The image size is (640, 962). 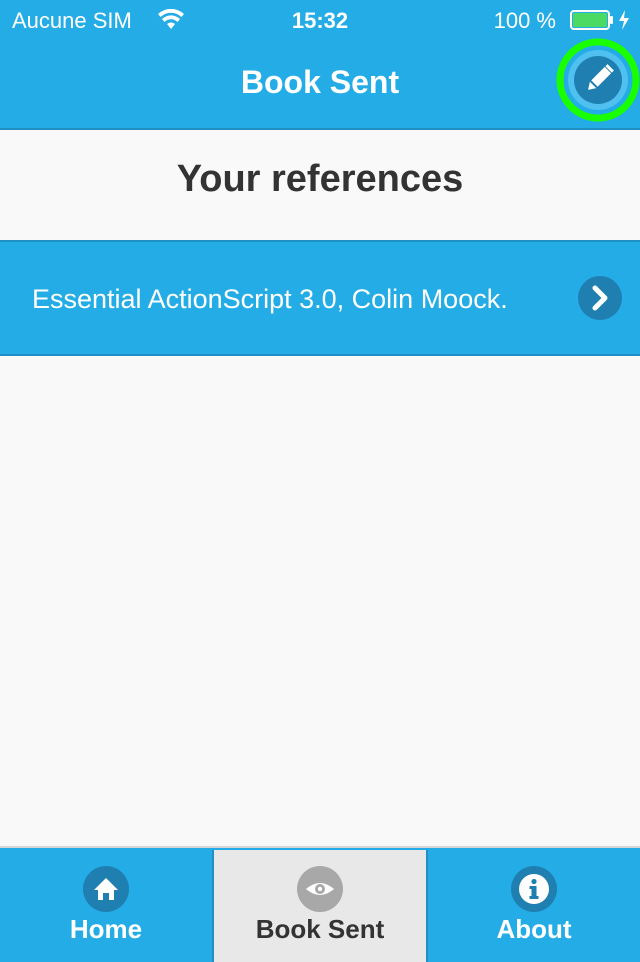 What do you see at coordinates (534, 889) in the screenshot?
I see `info-icon` at bounding box center [534, 889].